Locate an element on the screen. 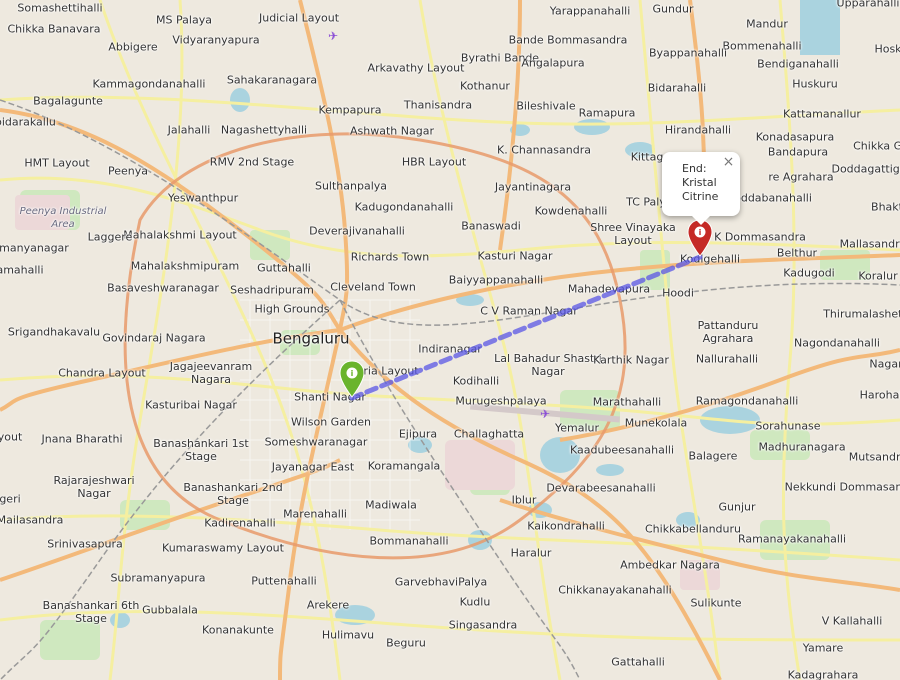 The image size is (900, 680). popup-tip is located at coordinates (701, 220).